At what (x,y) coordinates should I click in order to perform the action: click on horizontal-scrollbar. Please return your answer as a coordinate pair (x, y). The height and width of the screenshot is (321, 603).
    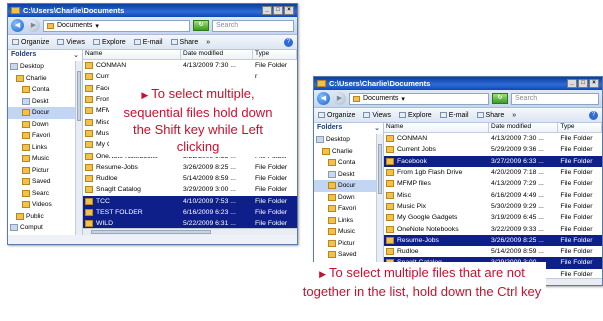
    Looking at the image, I should click on (190, 231).